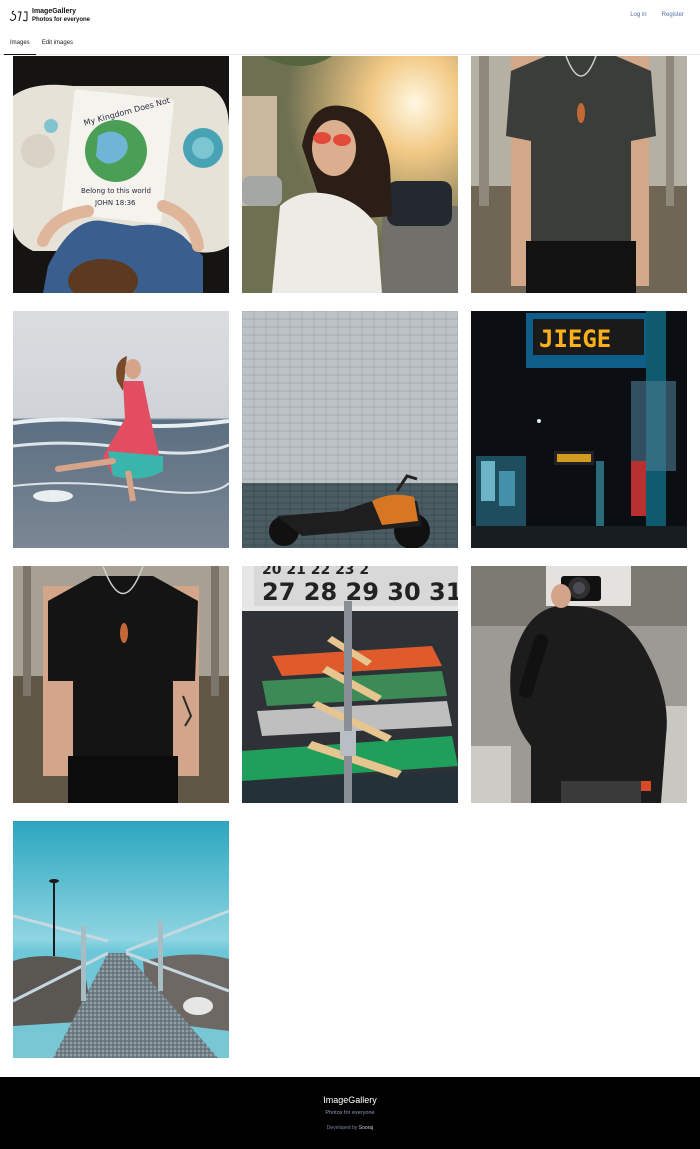 The height and width of the screenshot is (1149, 700). Describe the element at coordinates (366, 1128) in the screenshot. I see `footer-developer-name: Sooraj` at that location.